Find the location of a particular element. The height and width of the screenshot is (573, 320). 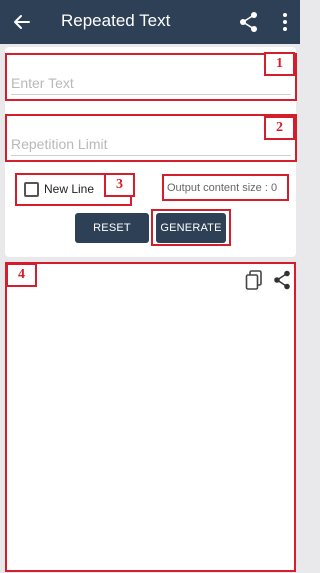

enter-text-input is located at coordinates (146, 83).